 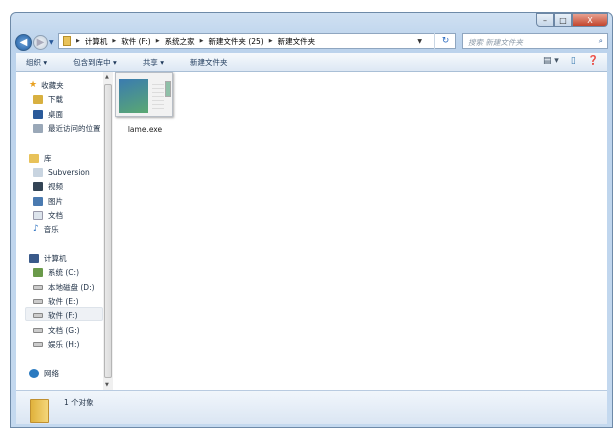 I want to click on new-folder-button: 新建文件夹, so click(x=209, y=62).